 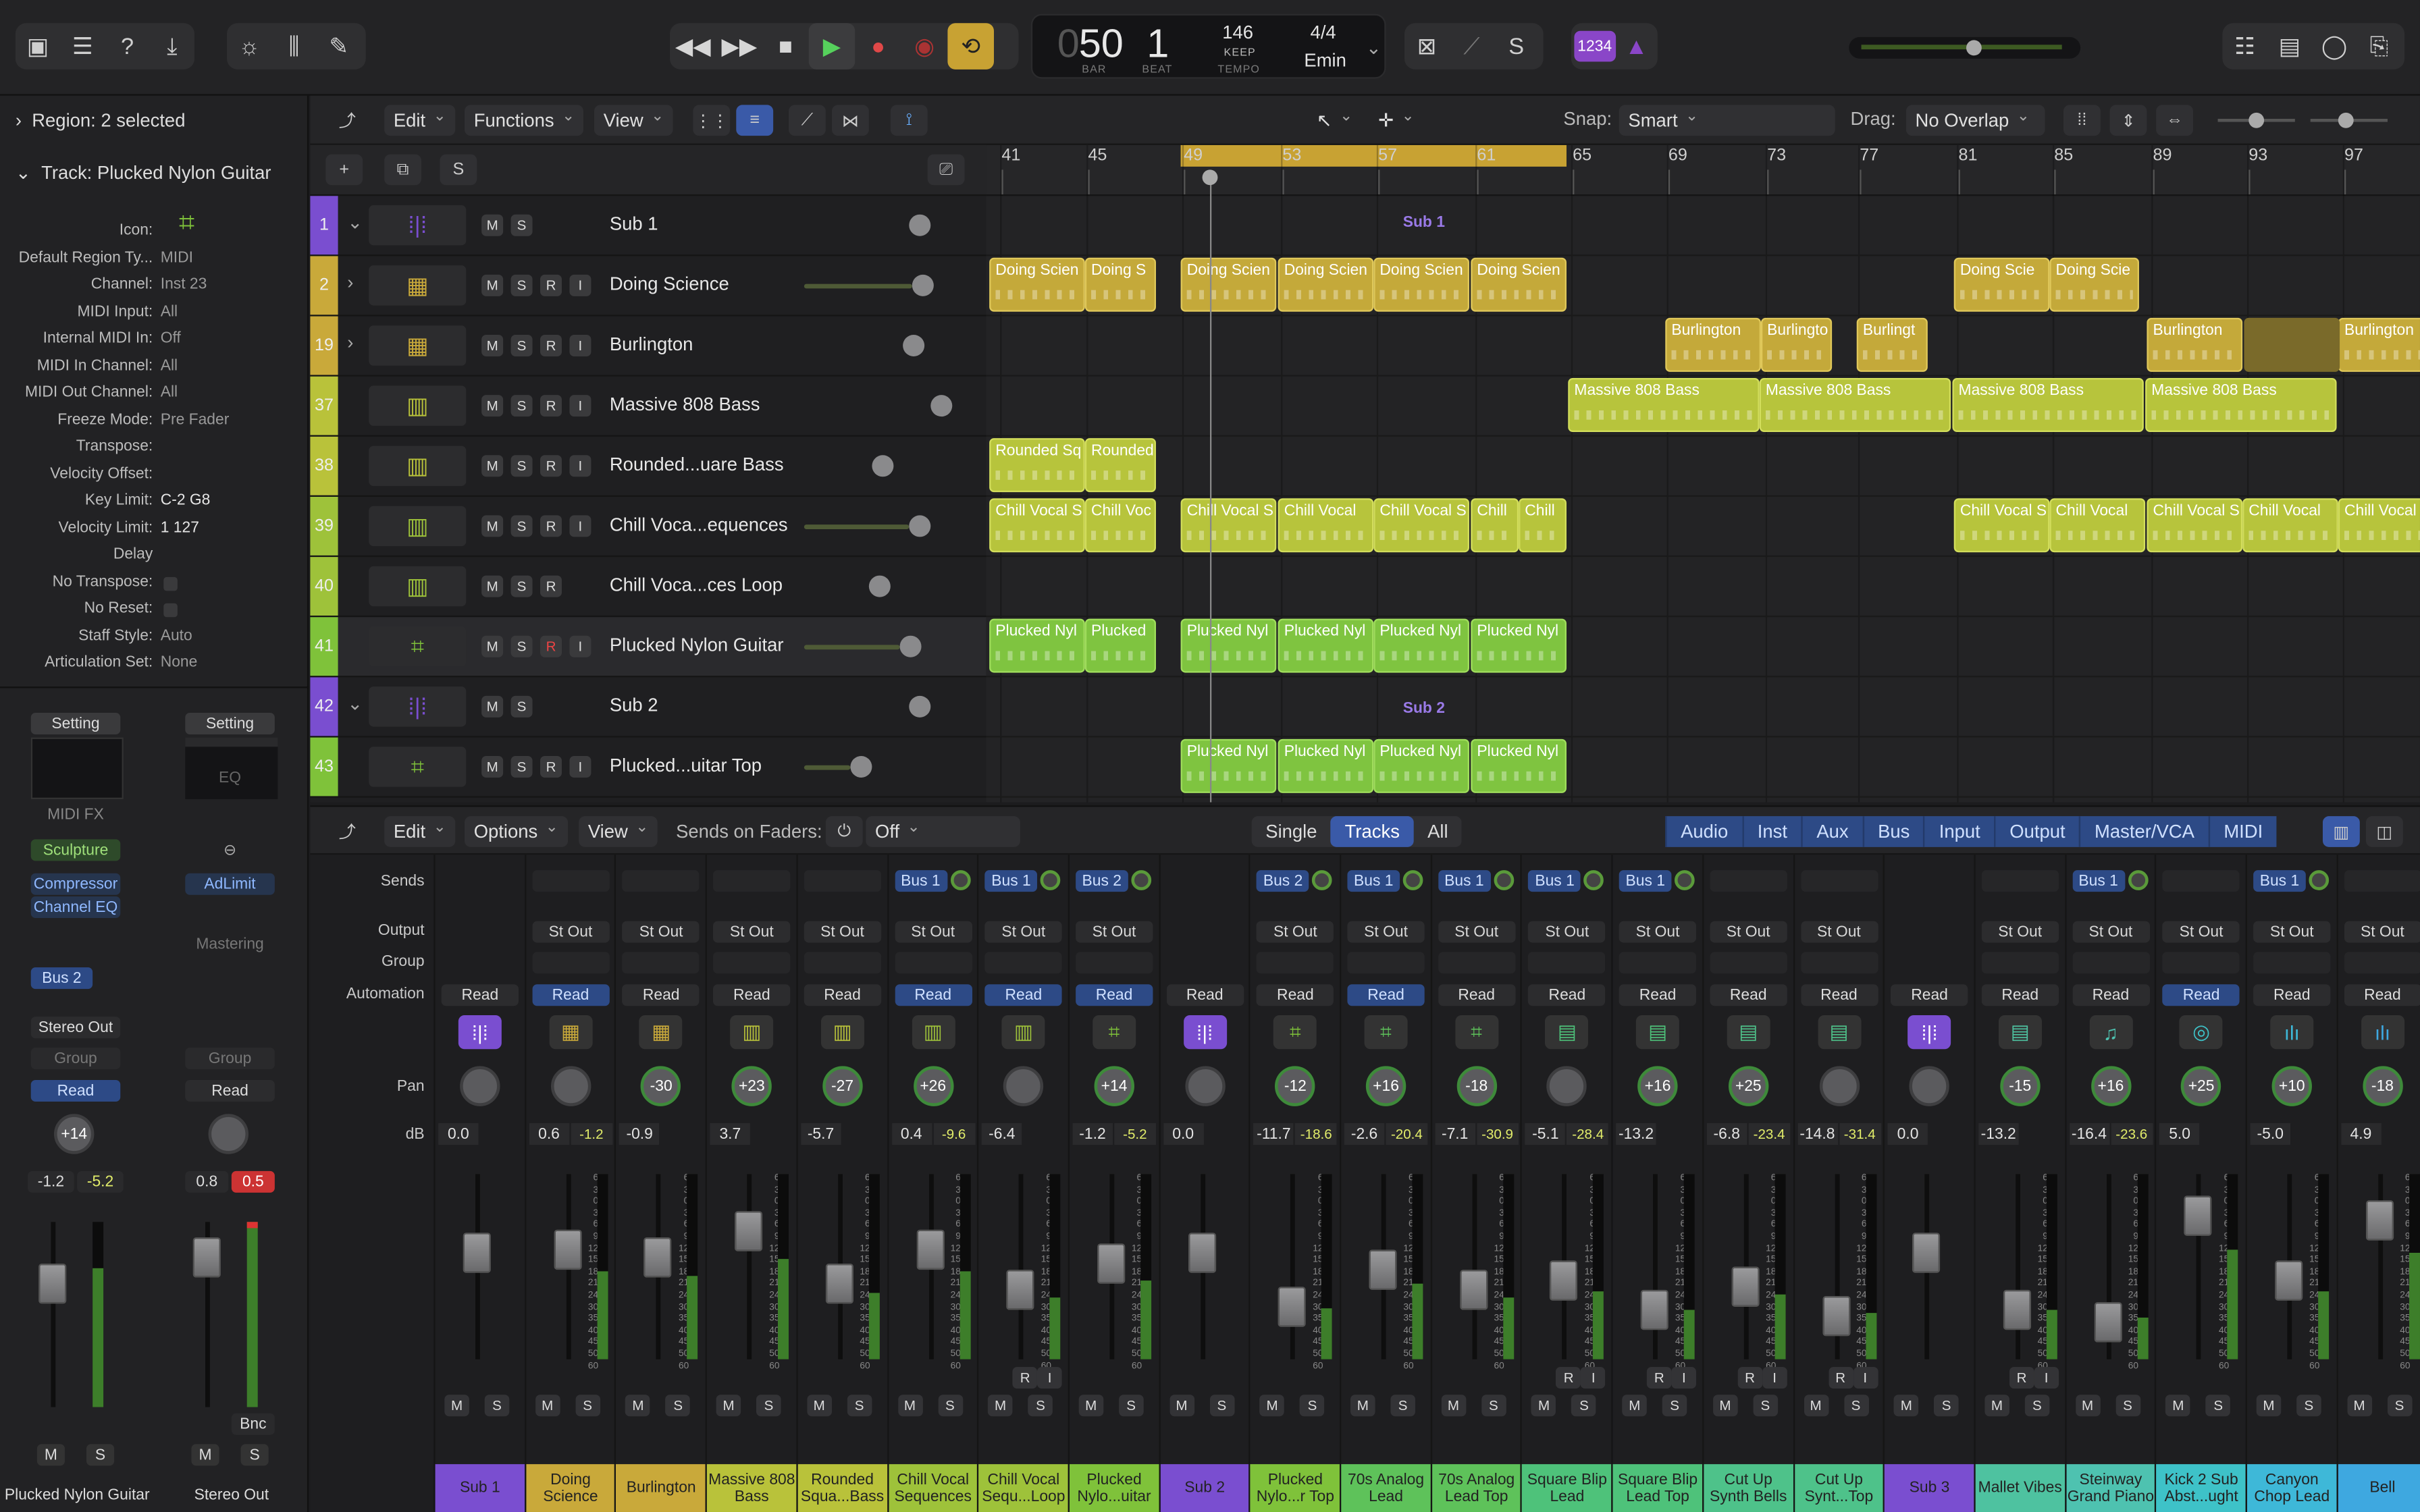 What do you see at coordinates (2097, 525) in the screenshot?
I see `region: Chill Vocal` at bounding box center [2097, 525].